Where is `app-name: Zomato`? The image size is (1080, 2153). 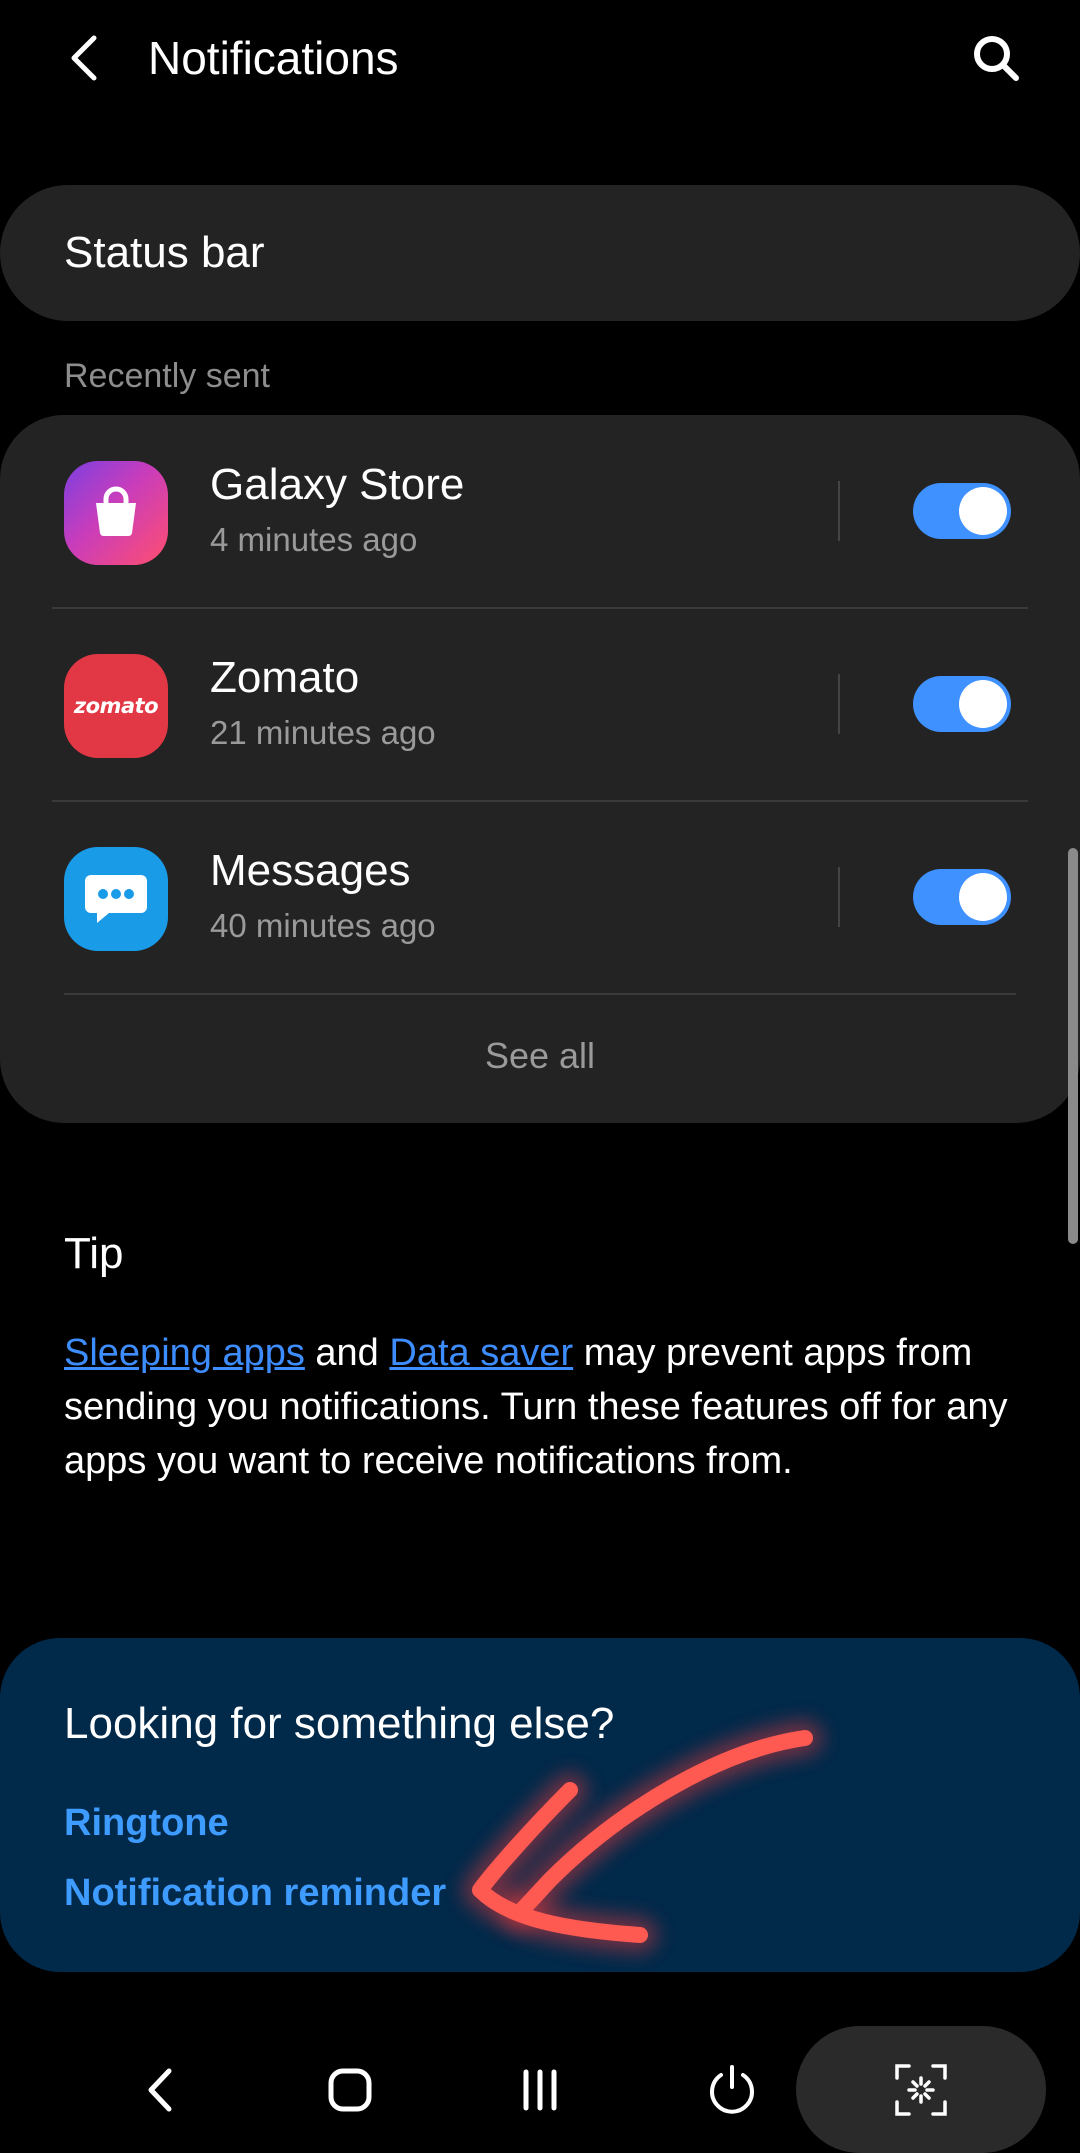
app-name: Zomato is located at coordinates (285, 677).